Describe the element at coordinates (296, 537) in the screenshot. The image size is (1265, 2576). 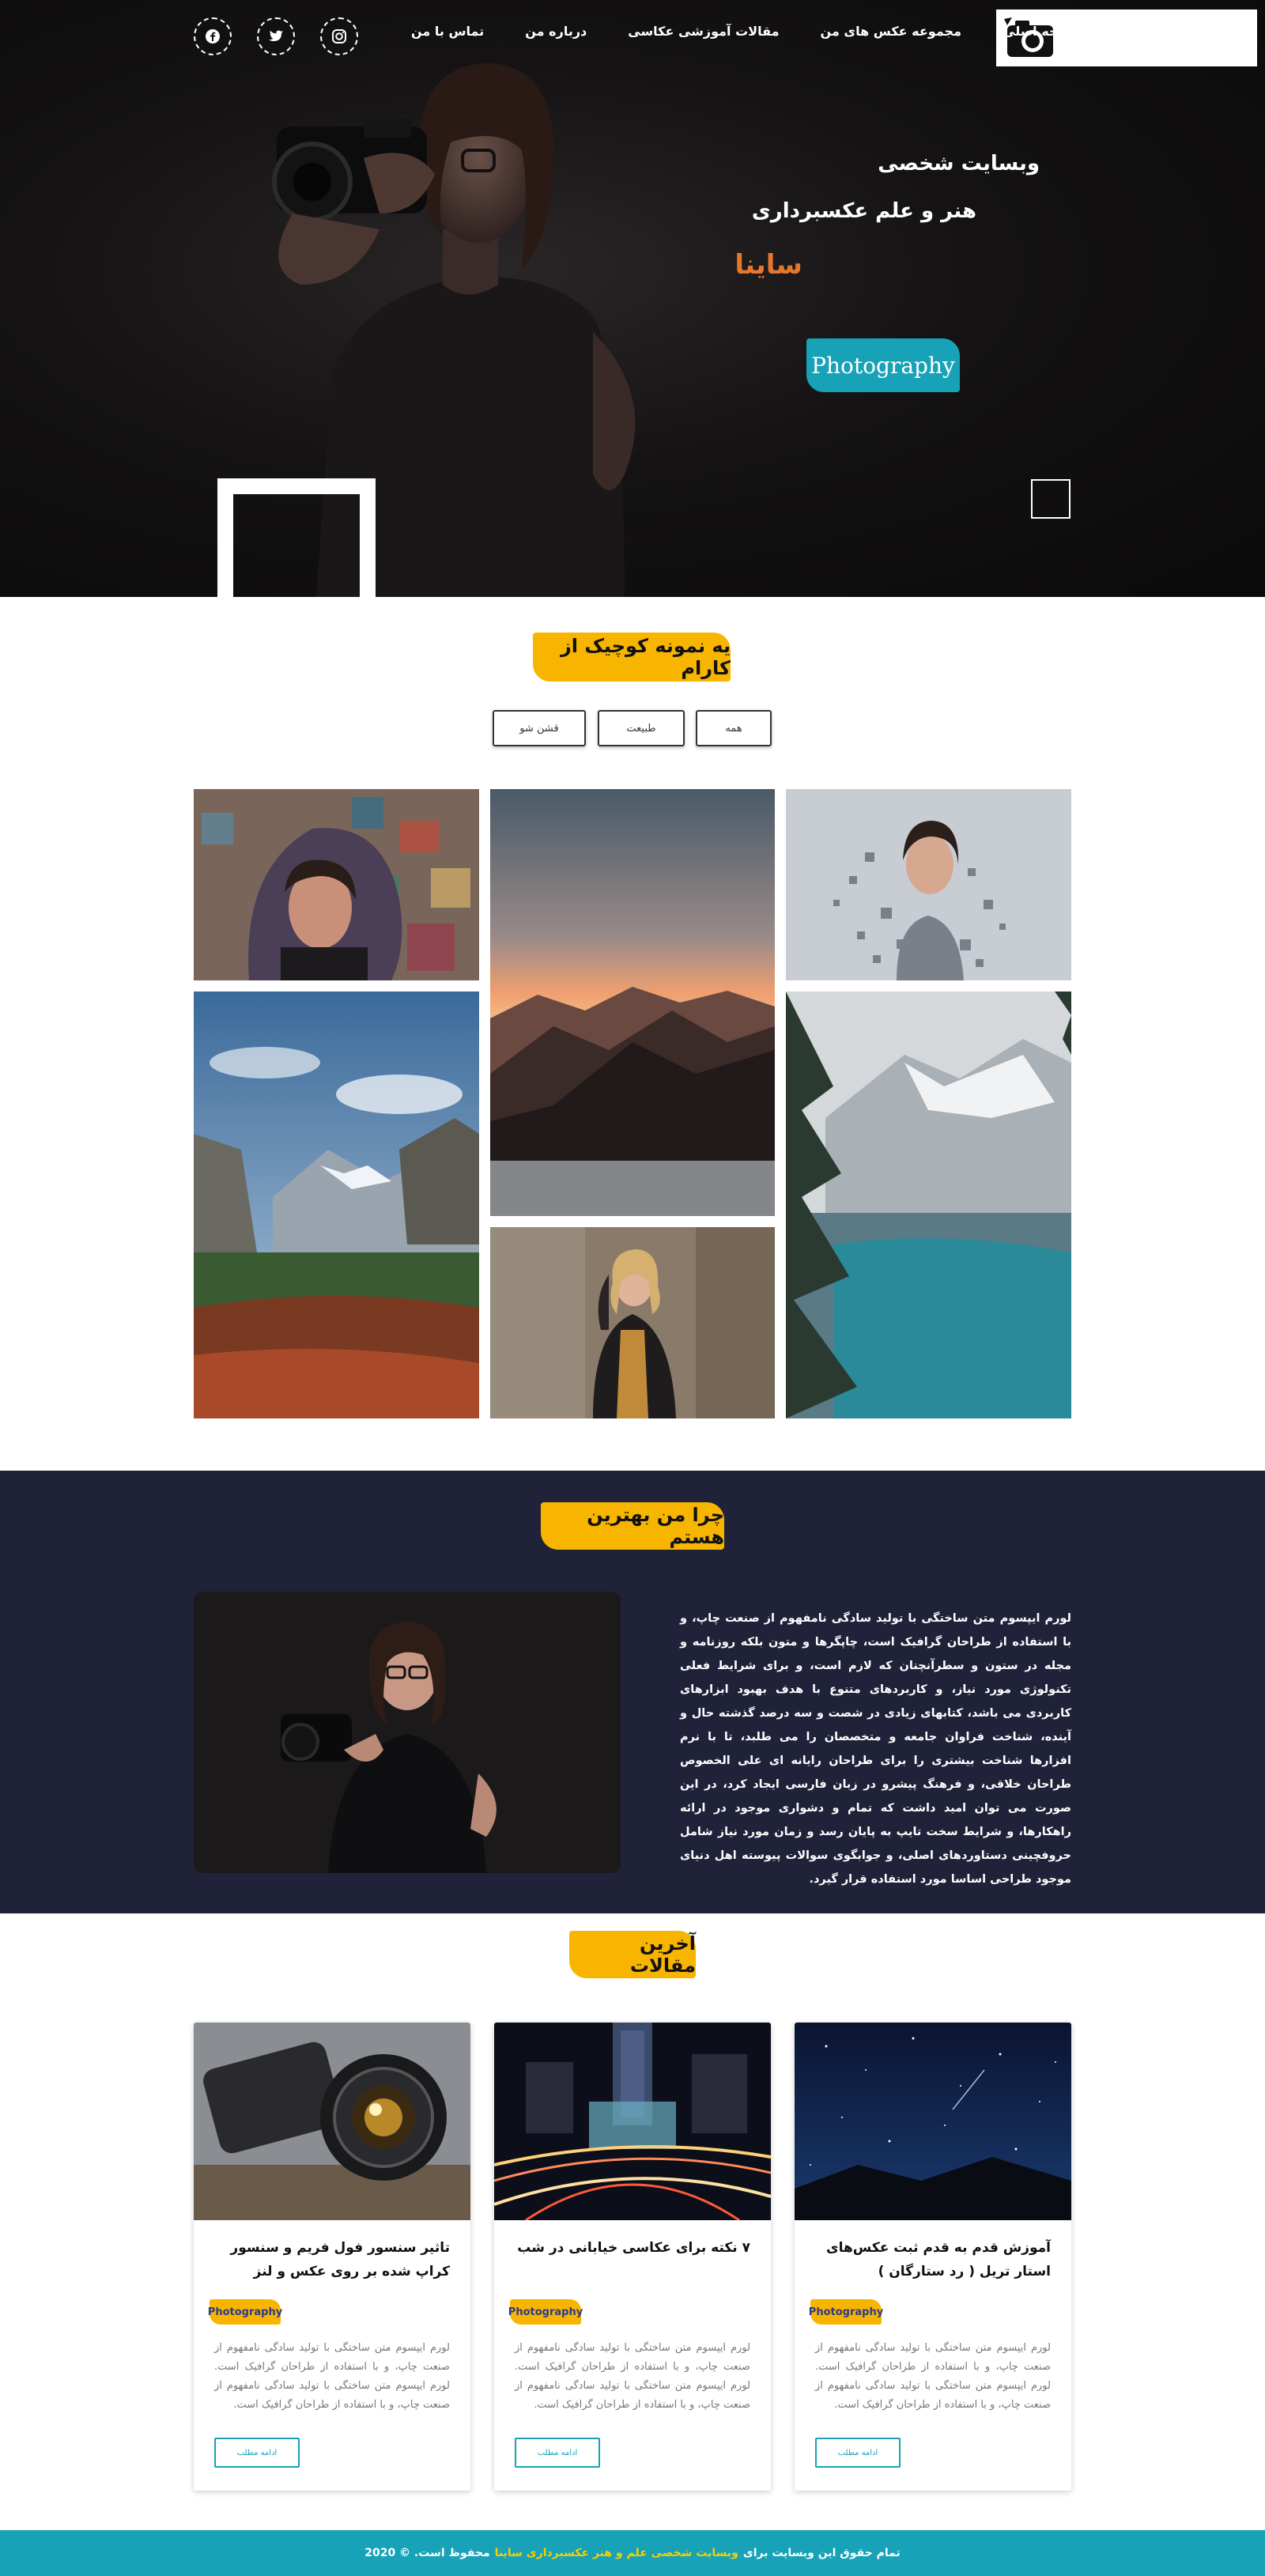
I see `hero-decorative-frame` at that location.